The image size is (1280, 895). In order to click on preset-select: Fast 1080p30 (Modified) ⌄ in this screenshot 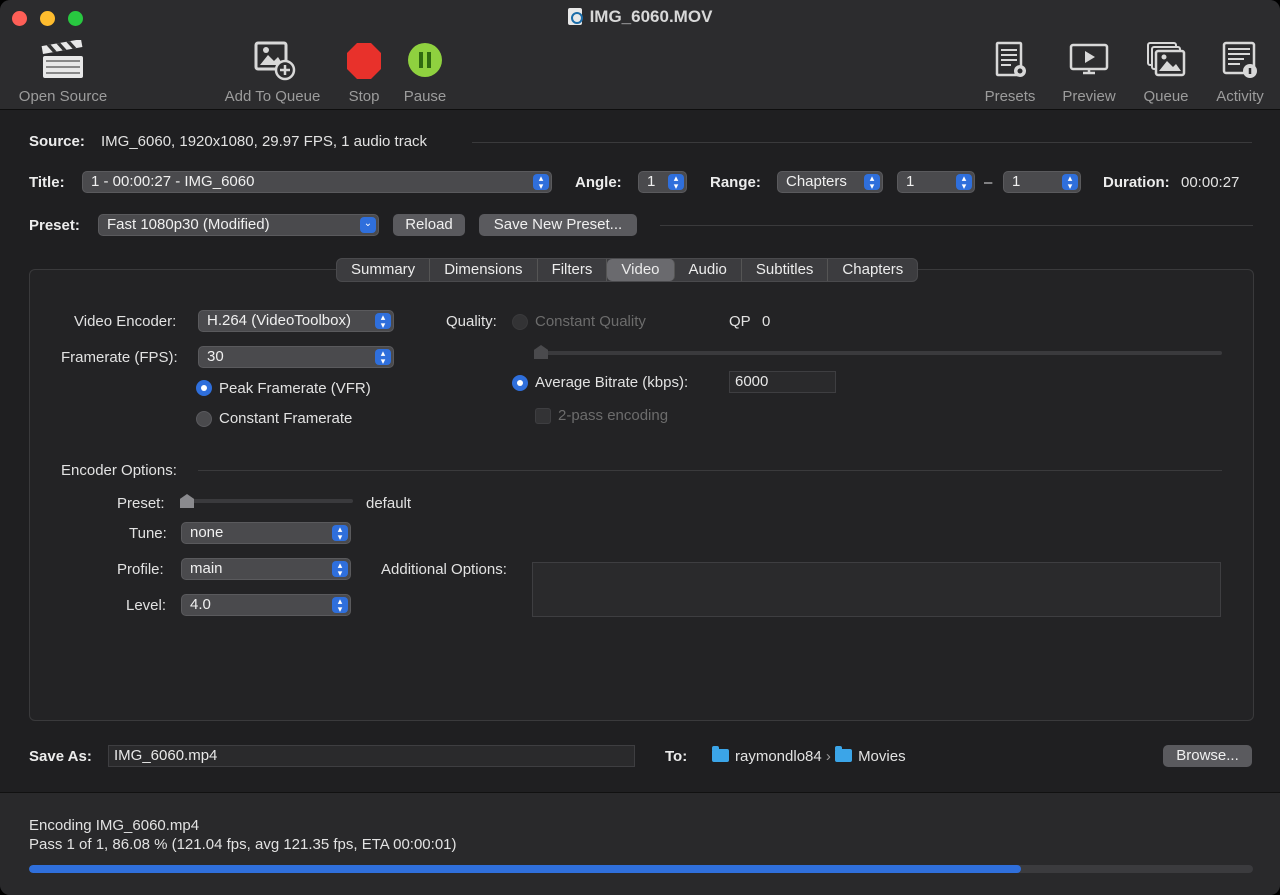, I will do `click(238, 225)`.